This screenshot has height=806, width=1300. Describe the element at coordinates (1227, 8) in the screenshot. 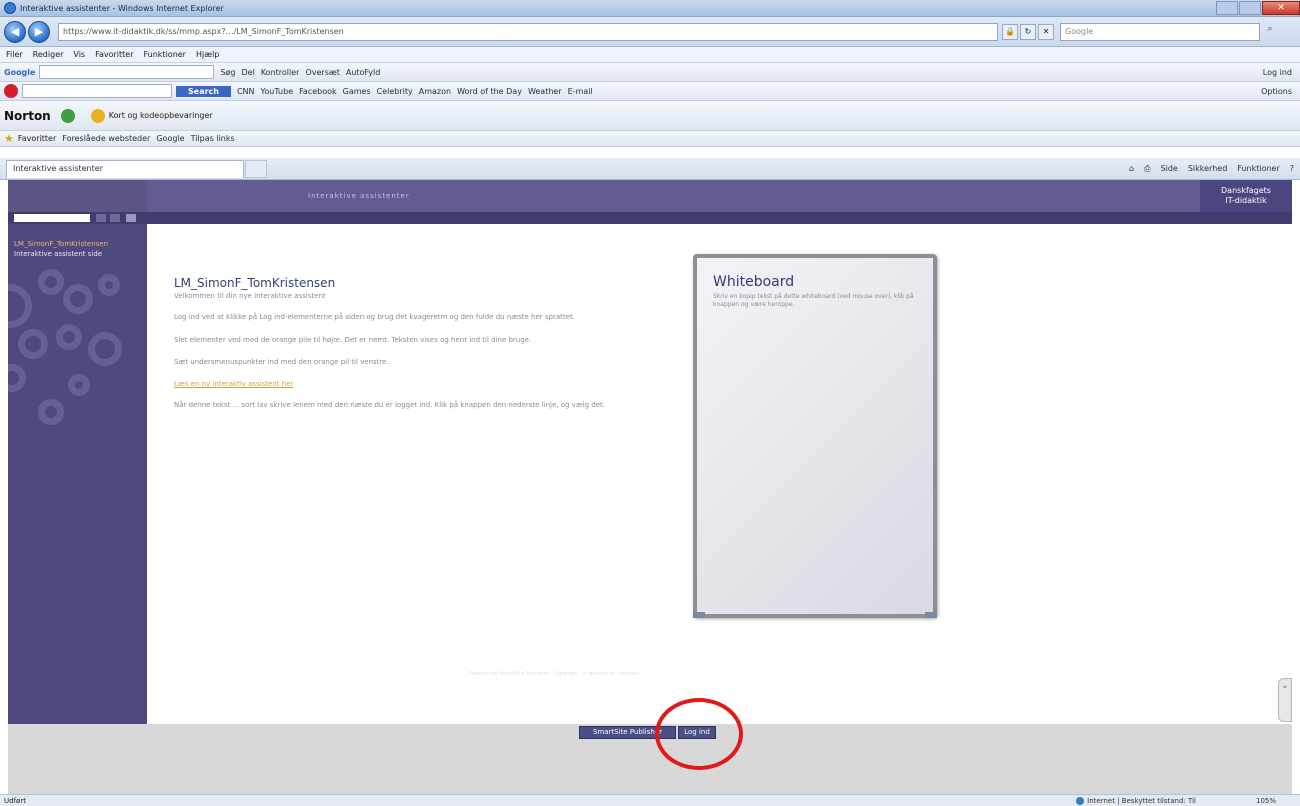

I see `minimize-button` at that location.